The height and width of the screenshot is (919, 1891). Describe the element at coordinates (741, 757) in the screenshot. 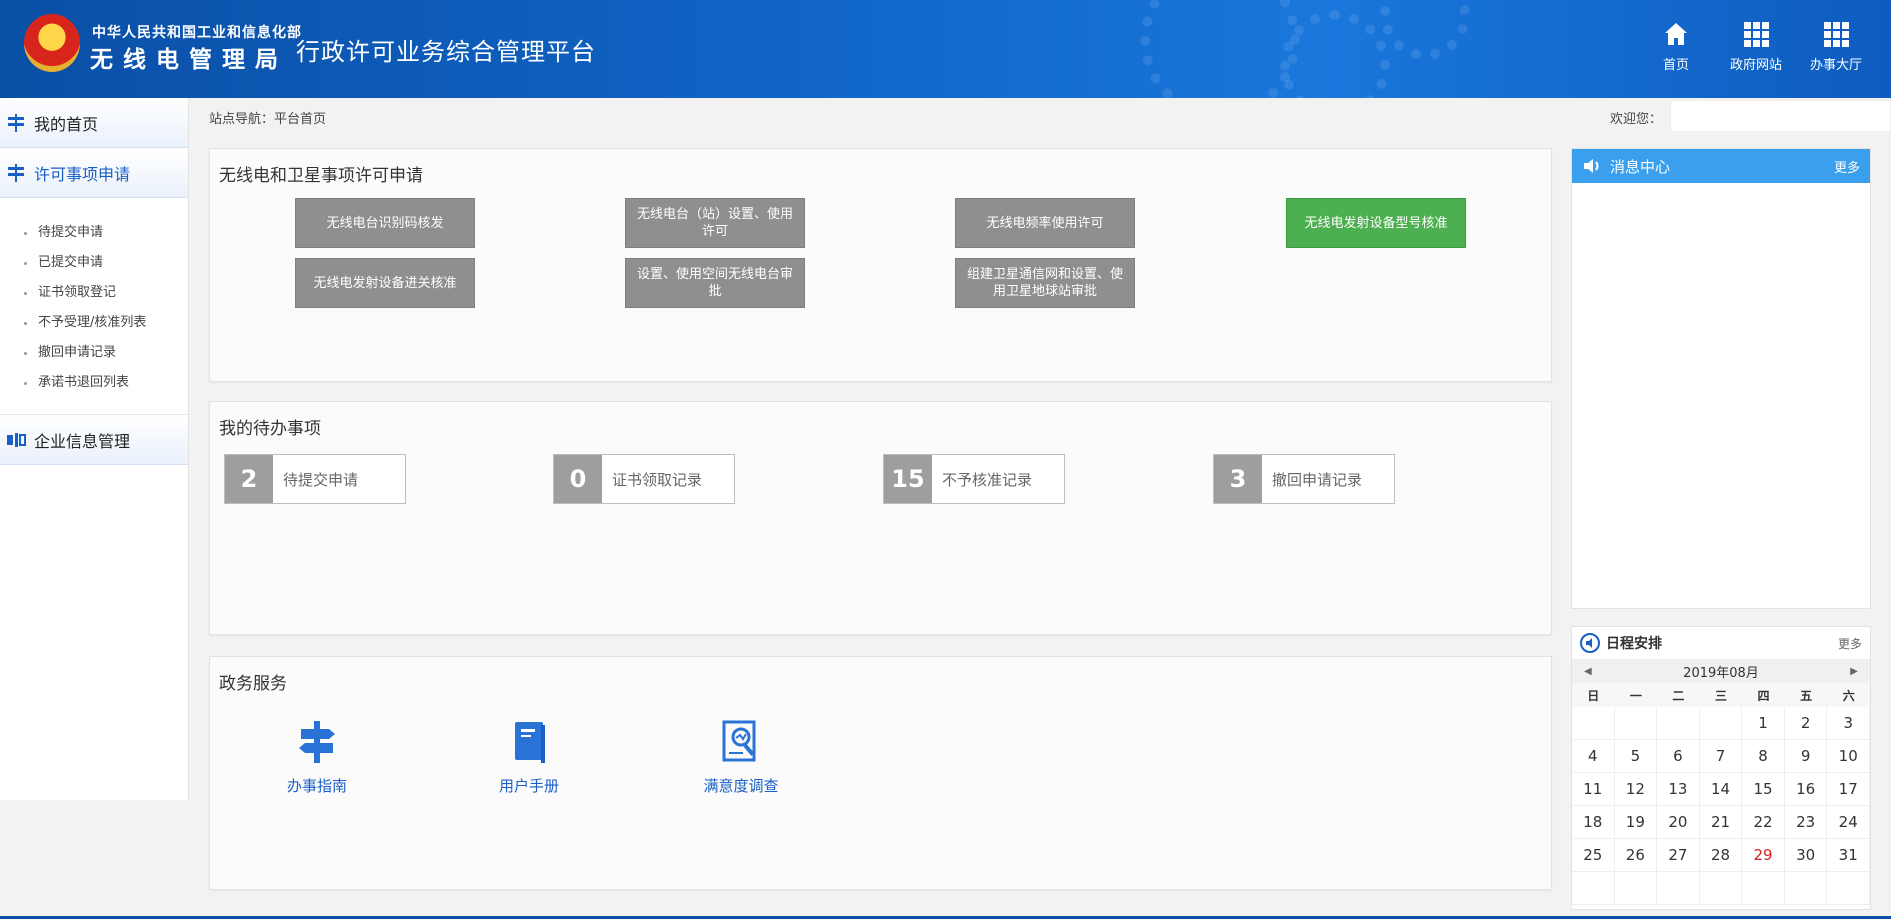

I see `service-satisfaction-survey: 满意度调查` at that location.